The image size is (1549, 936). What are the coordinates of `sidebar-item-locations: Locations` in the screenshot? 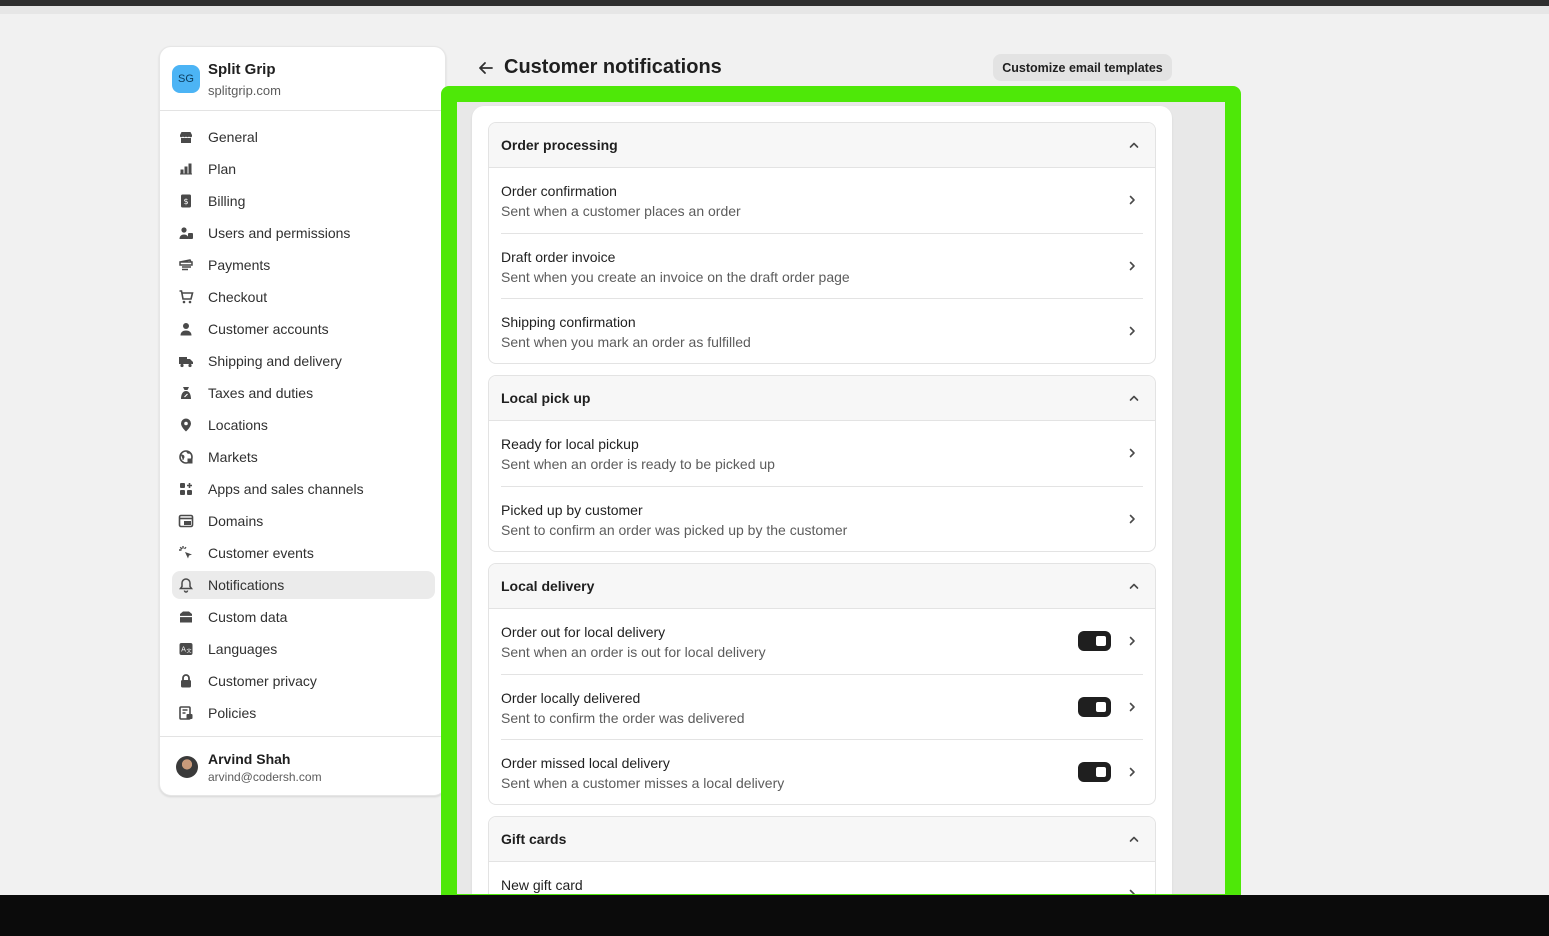 It's located at (303, 425).